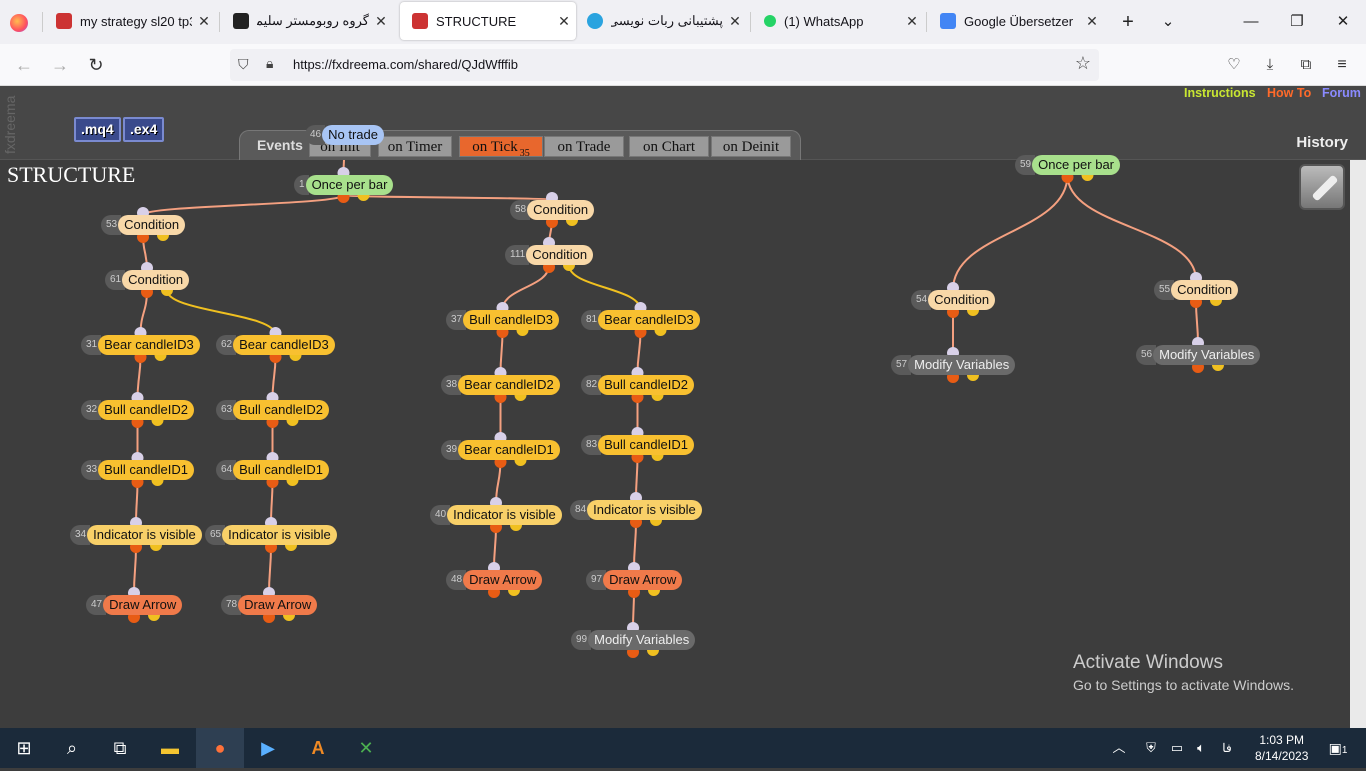 Image resolution: width=1366 pixels, height=771 pixels. I want to click on history-link: History, so click(1322, 142).